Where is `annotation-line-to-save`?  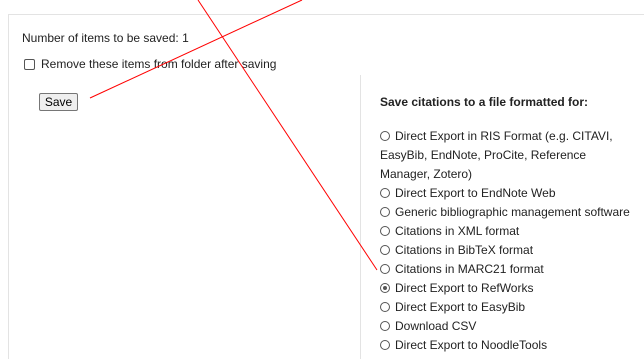
annotation-line-to-save is located at coordinates (196, 49).